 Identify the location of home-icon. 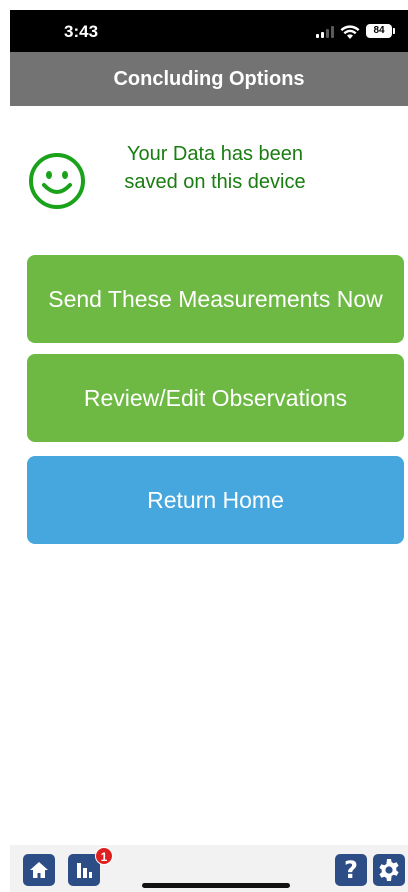
(39, 870).